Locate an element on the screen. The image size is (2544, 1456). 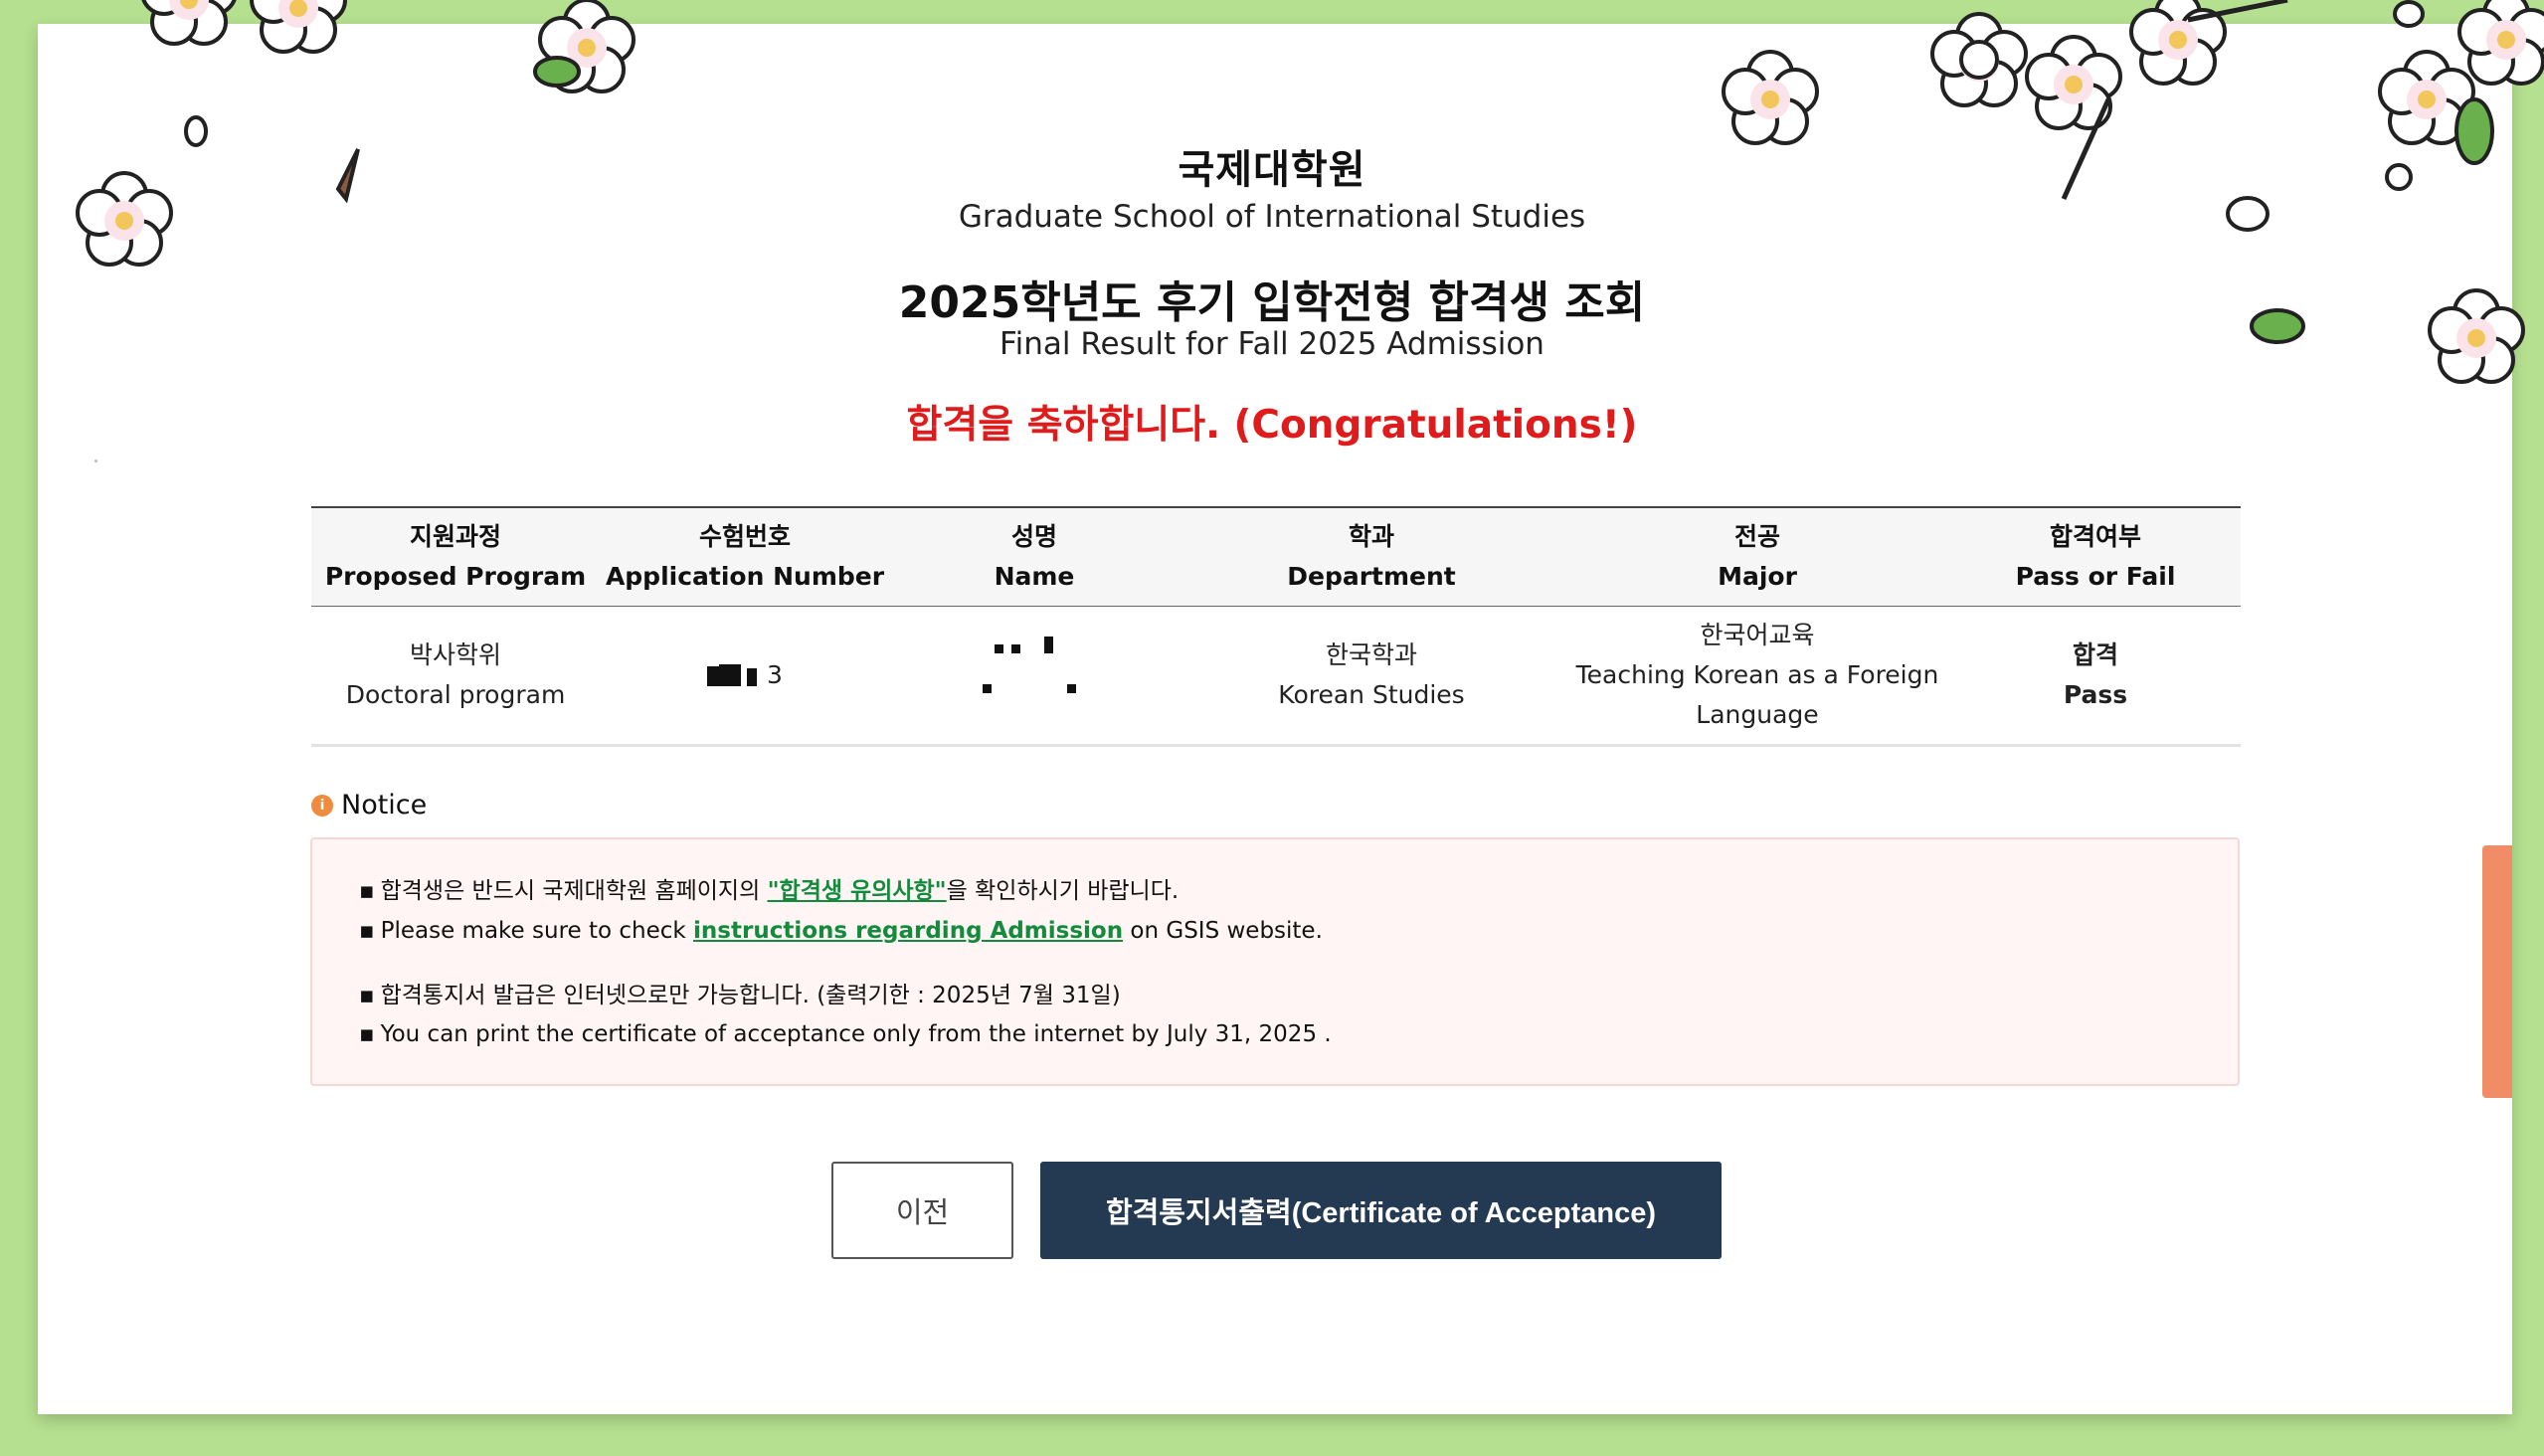
notice-text: Please make sure to check is located at coordinates (537, 931).